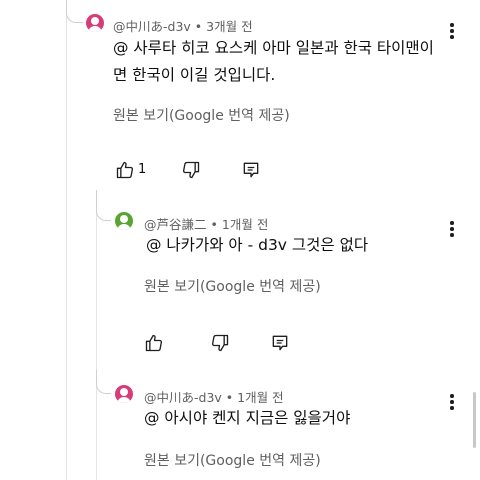 This screenshot has height=480, width=480. Describe the element at coordinates (96, 335) in the screenshot. I see `thread-line-nested` at that location.